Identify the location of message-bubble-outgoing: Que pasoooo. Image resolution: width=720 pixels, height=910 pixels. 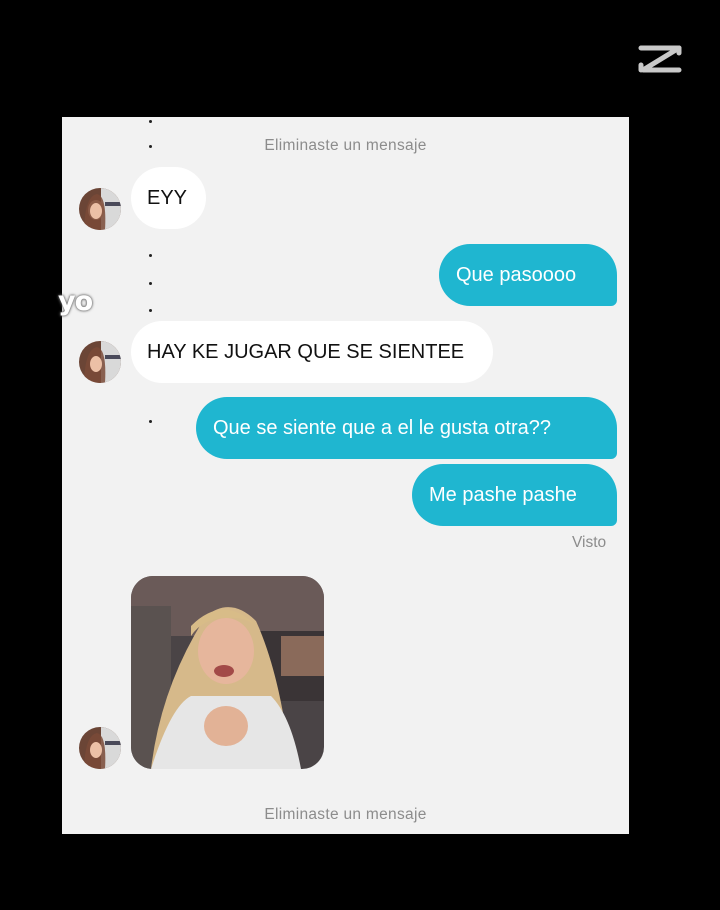
(528, 275).